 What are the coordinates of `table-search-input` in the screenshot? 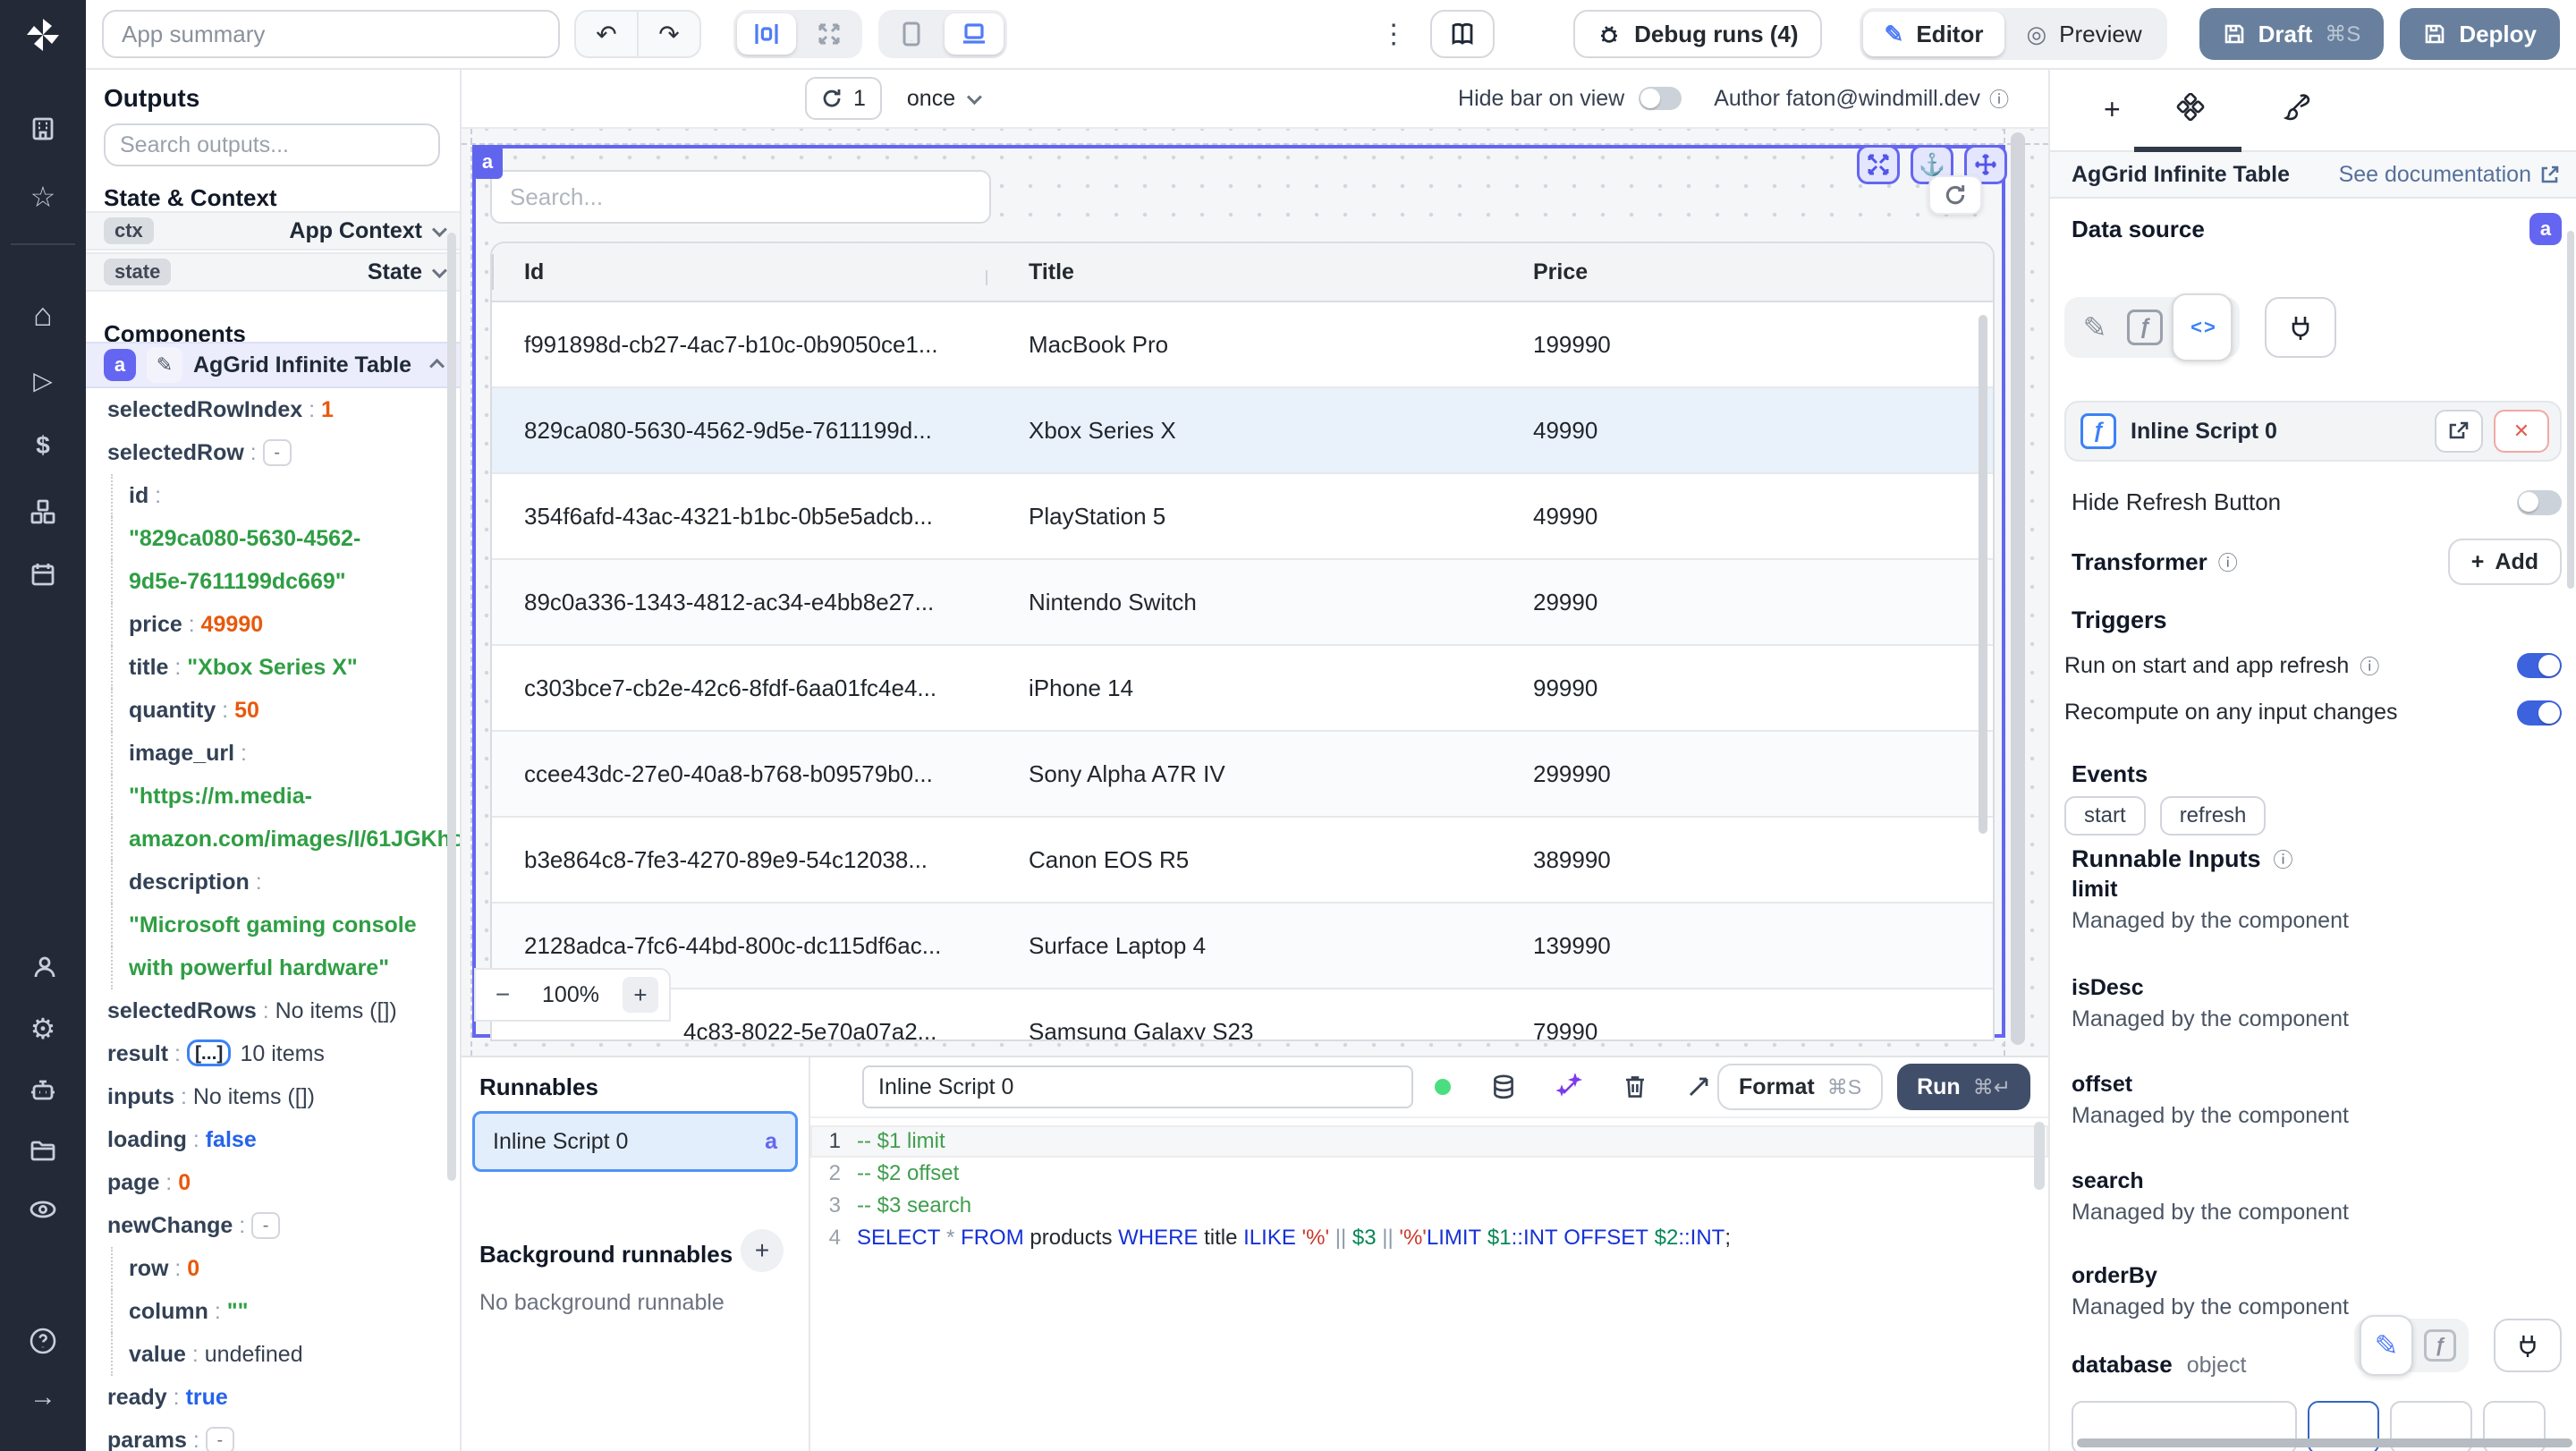 It's located at (740, 197).